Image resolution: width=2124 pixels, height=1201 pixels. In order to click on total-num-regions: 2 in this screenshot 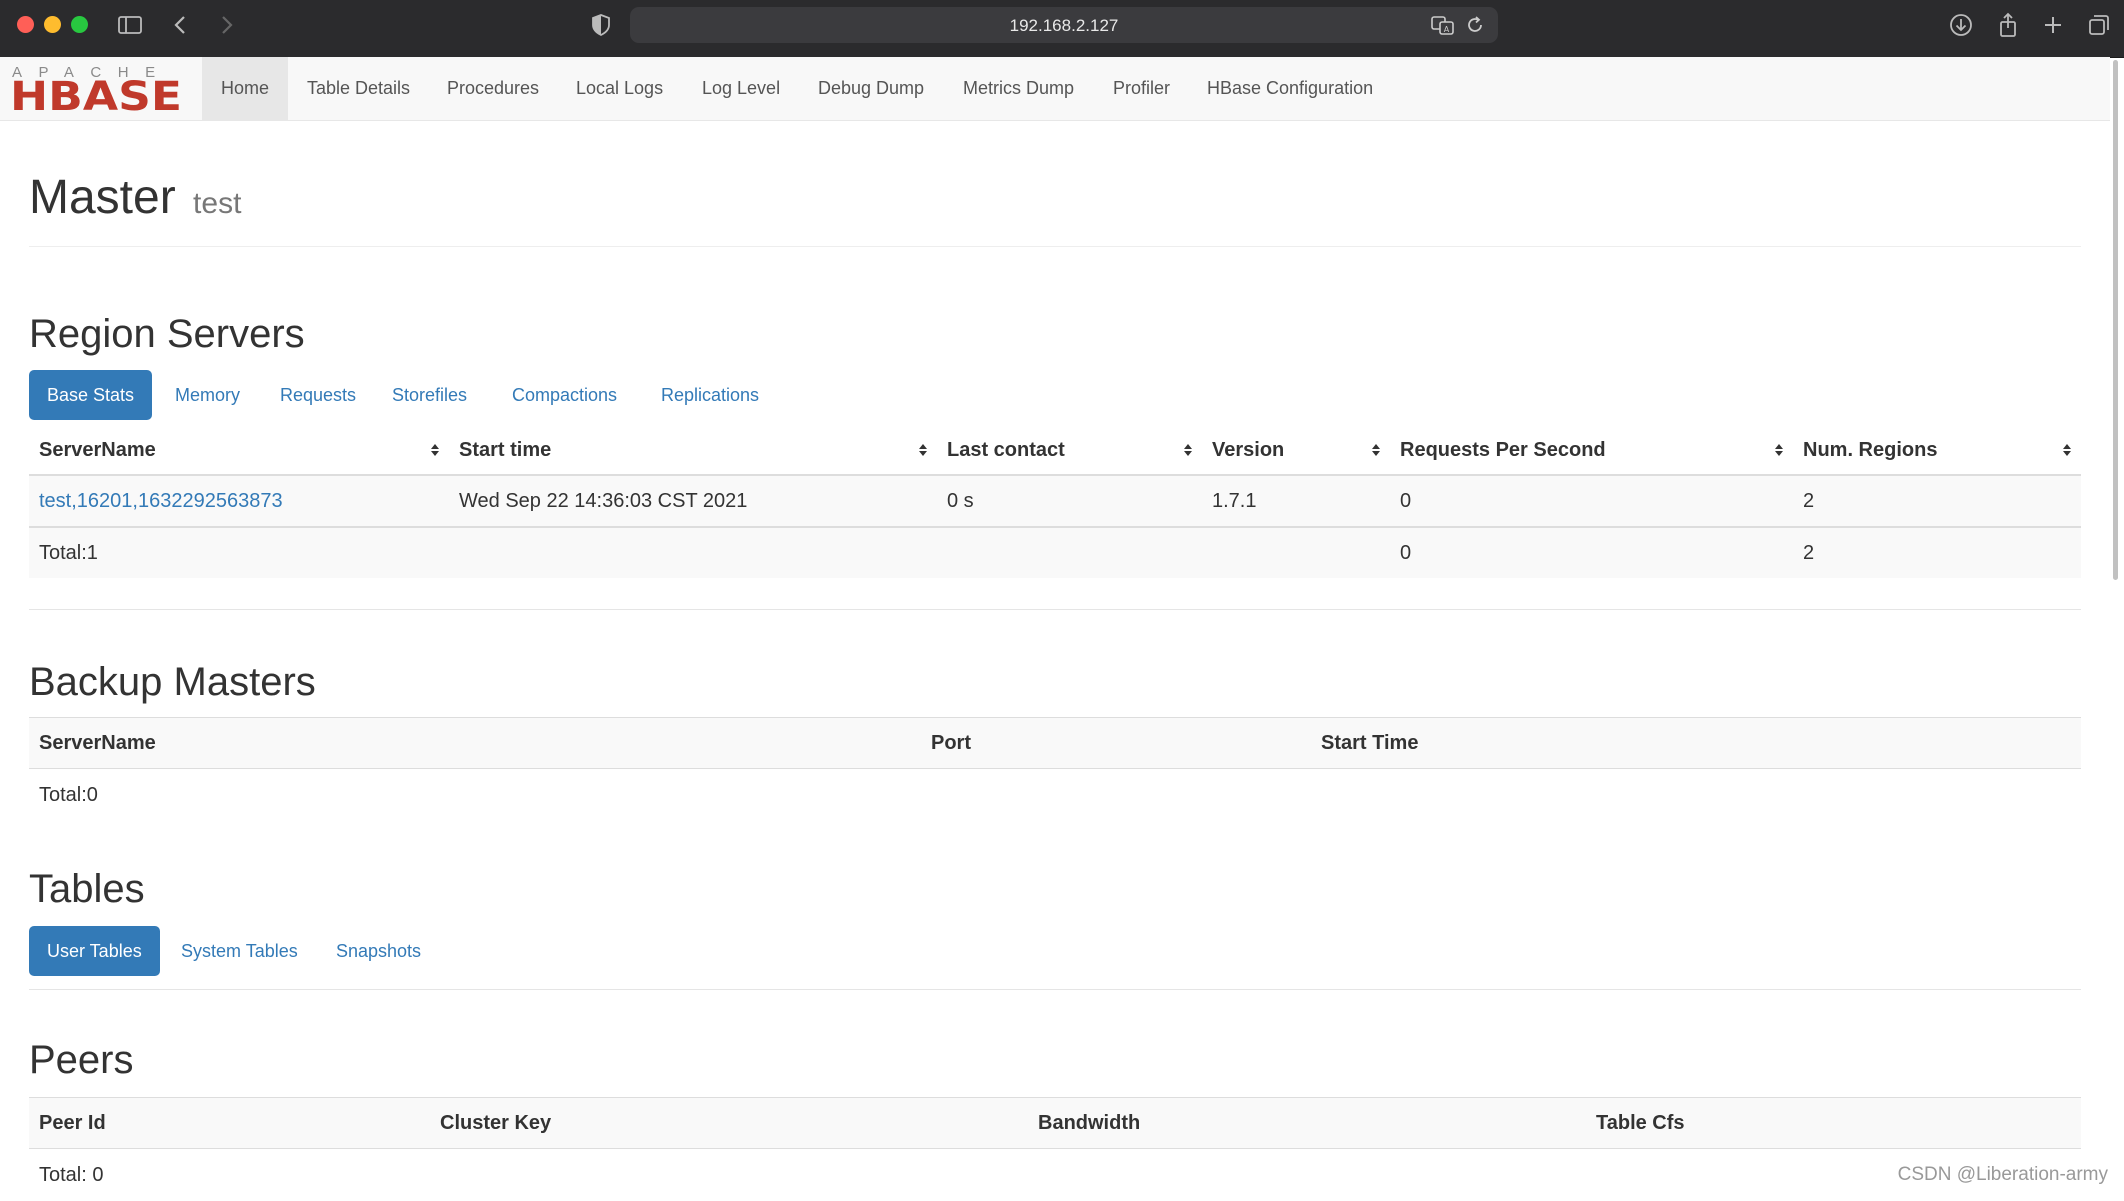, I will do `click(1937, 552)`.